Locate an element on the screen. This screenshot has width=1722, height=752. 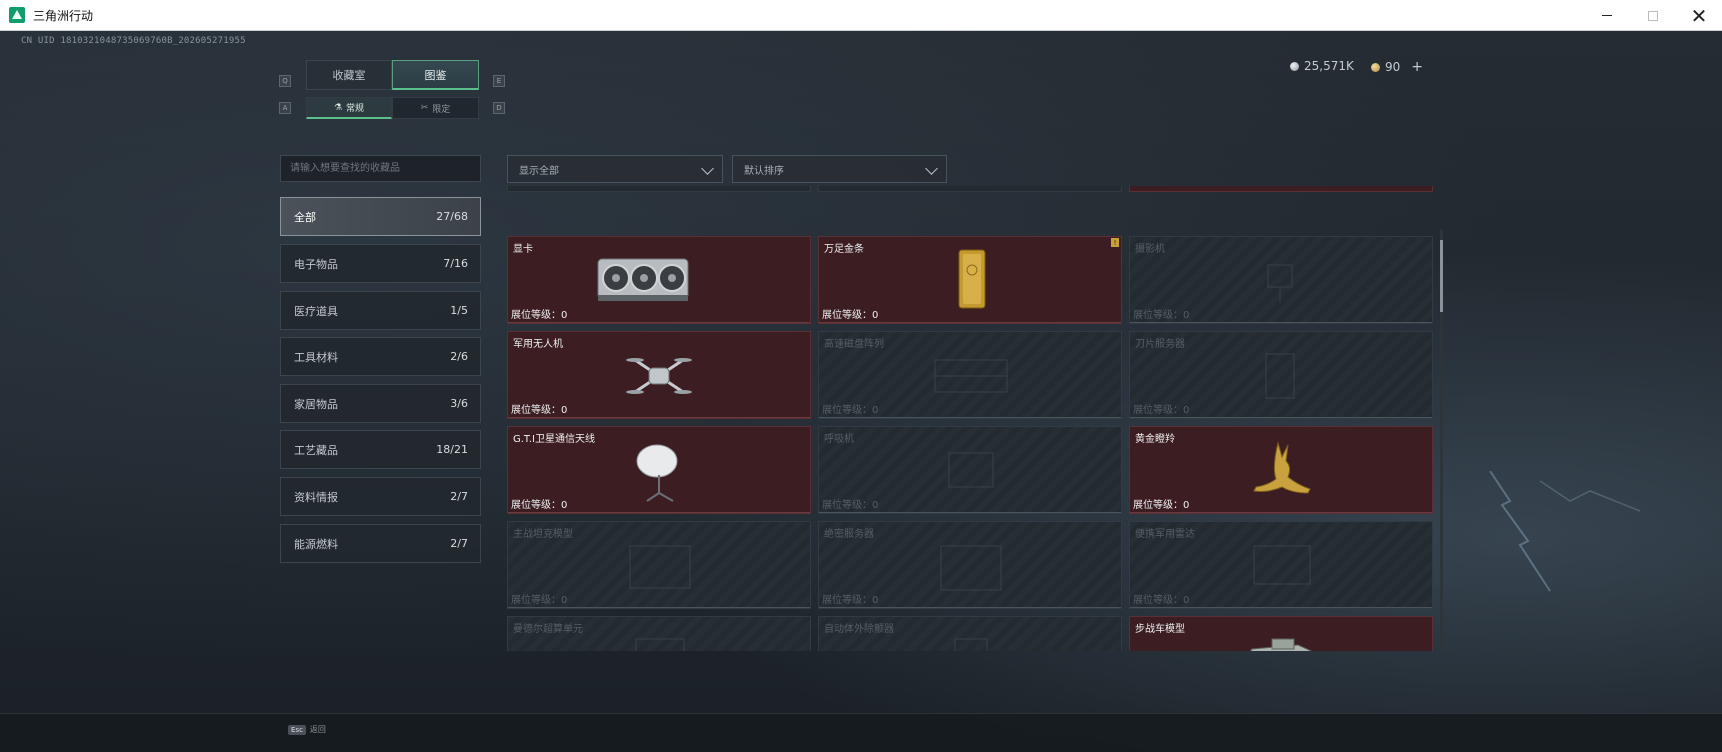
category-label: 医疗道具 is located at coordinates (316, 311).